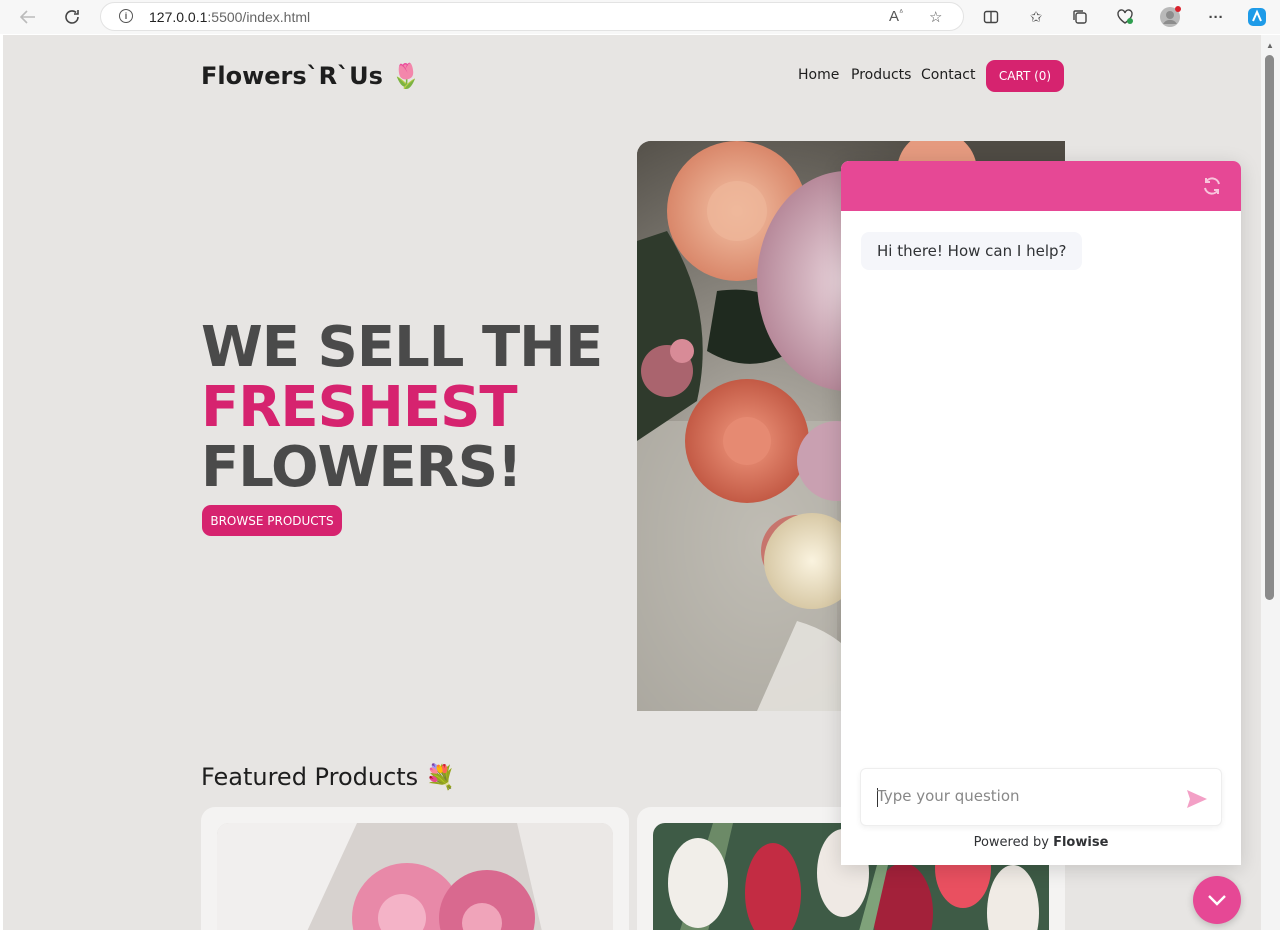  I want to click on favorite-star-icon: ☆, so click(935, 17).